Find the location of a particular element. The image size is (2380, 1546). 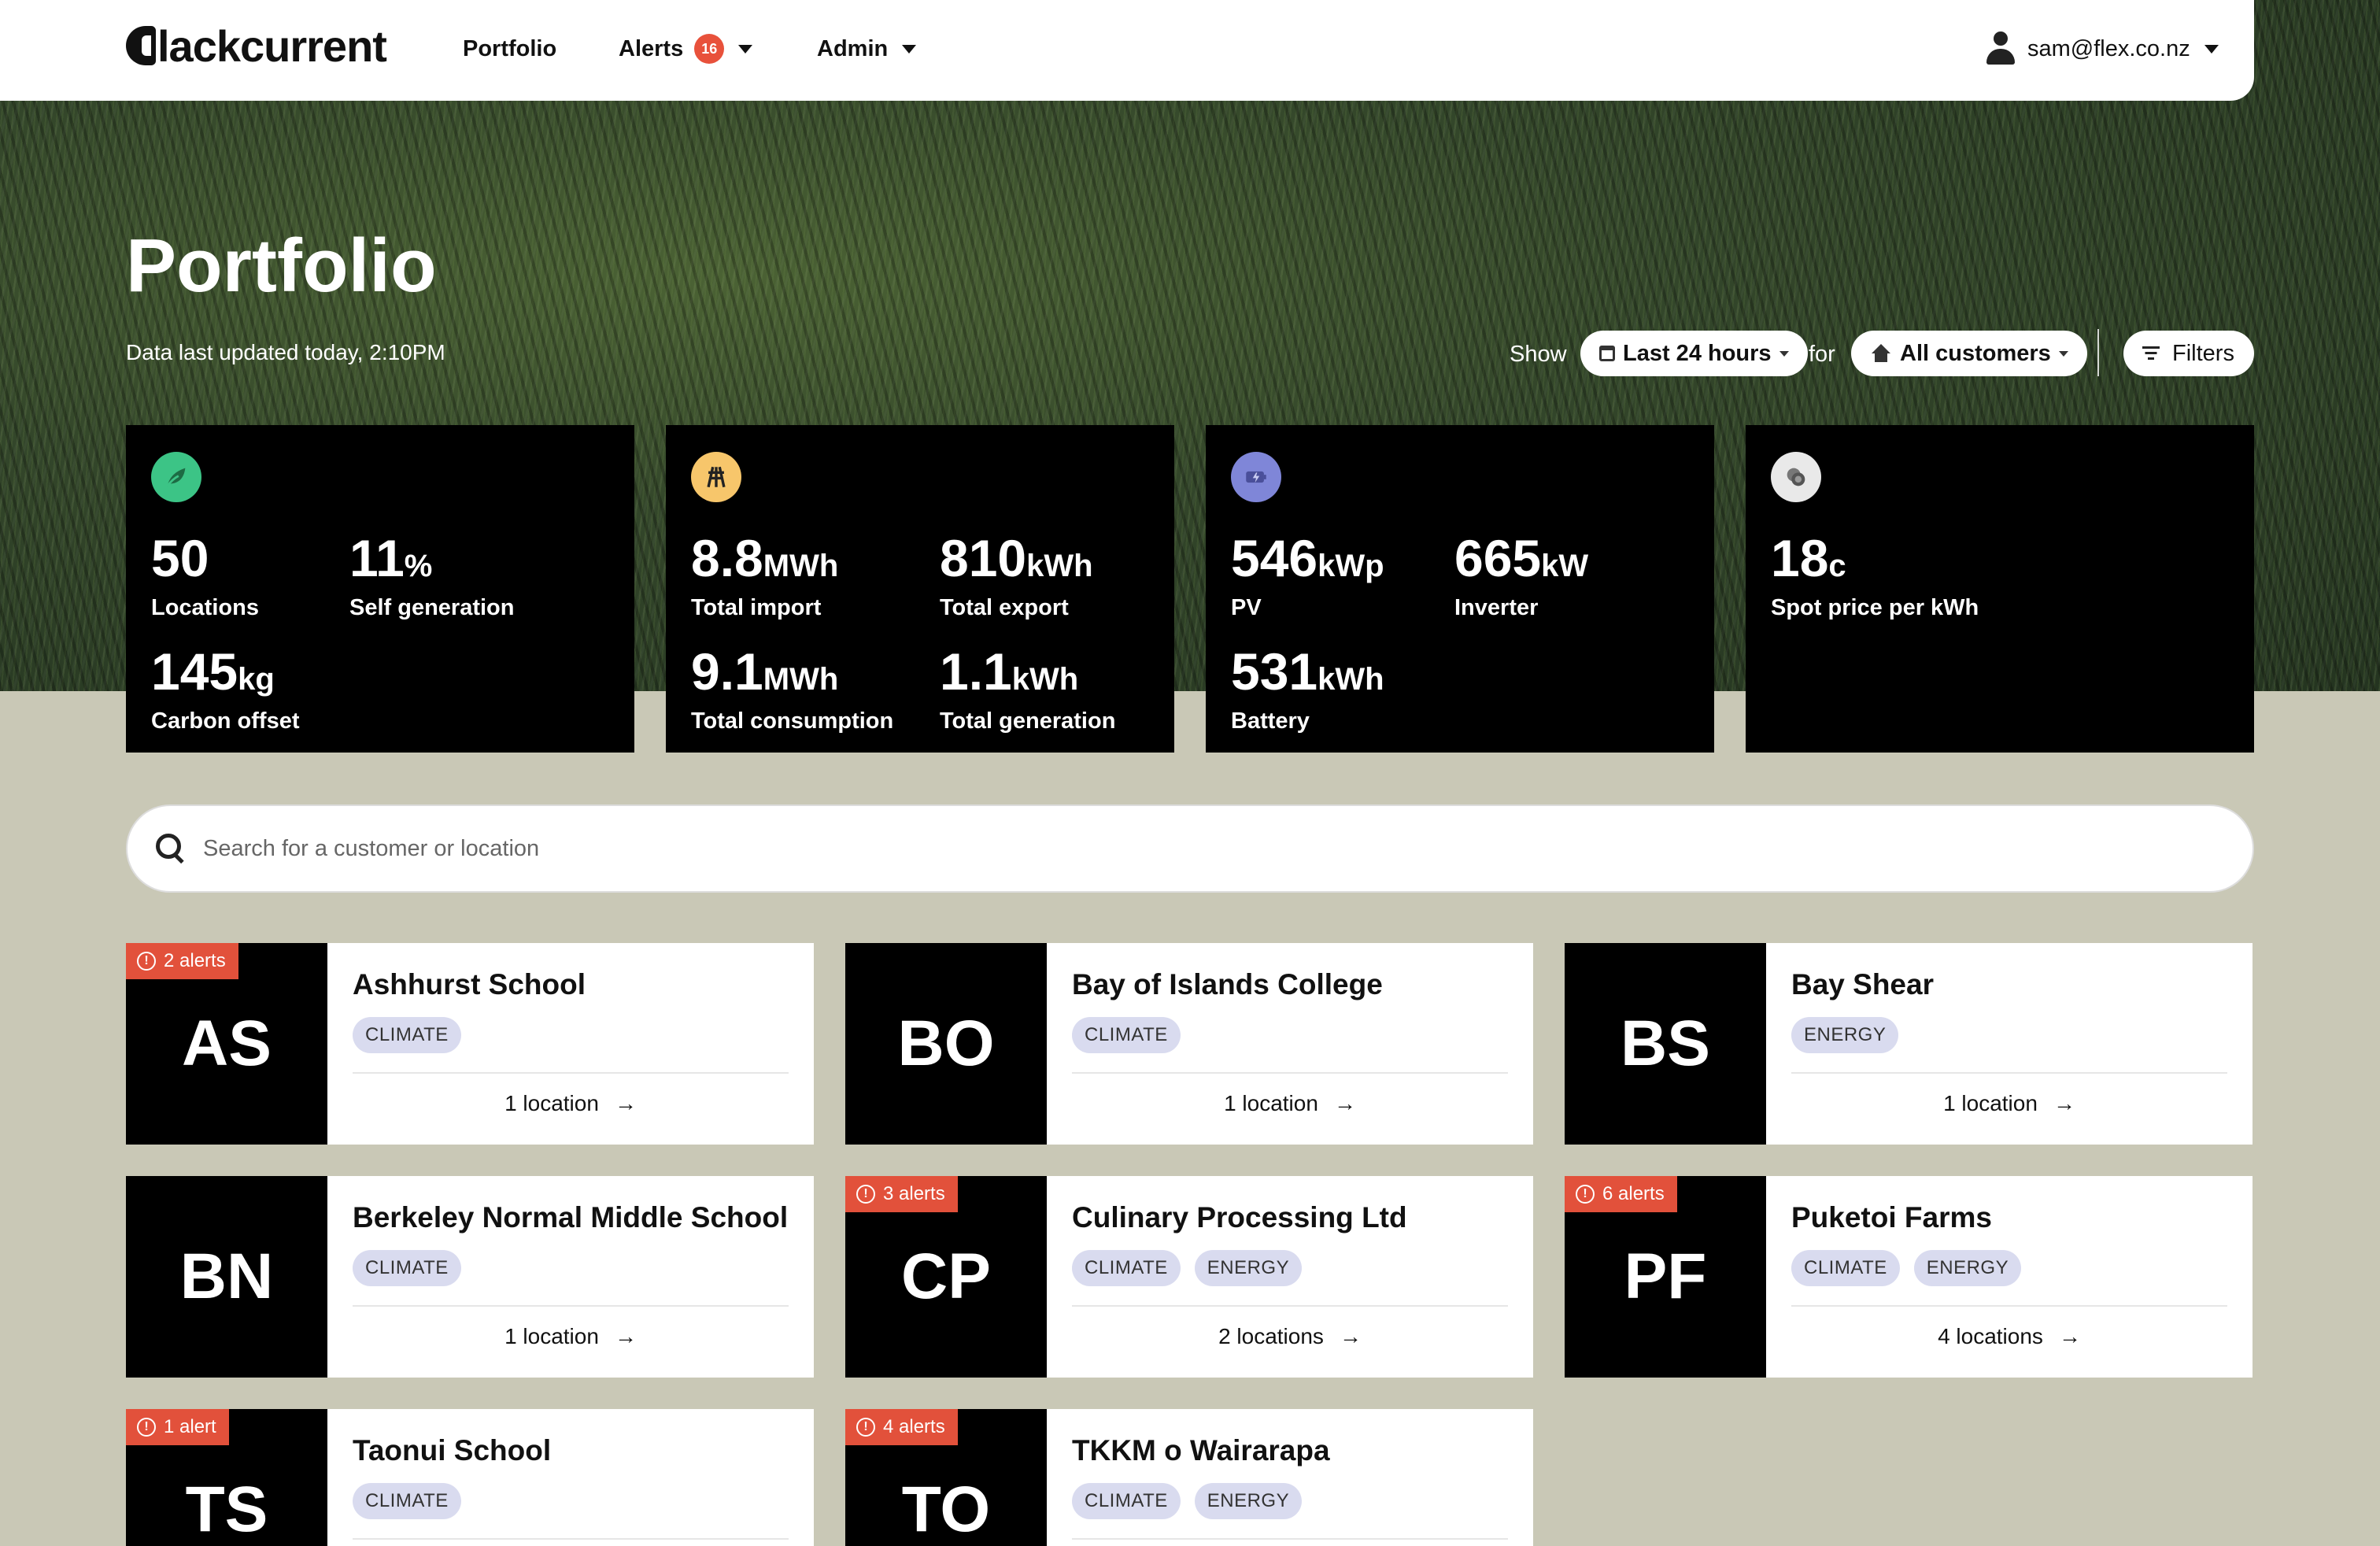

show-label: Show is located at coordinates (1538, 354).